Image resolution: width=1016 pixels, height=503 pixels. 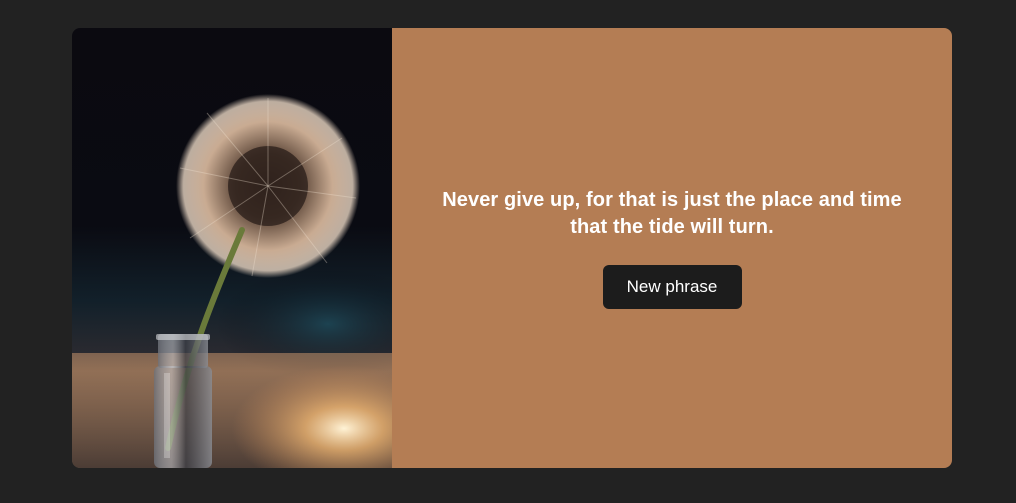 I want to click on new-phrase-button: New phrase, so click(x=672, y=287).